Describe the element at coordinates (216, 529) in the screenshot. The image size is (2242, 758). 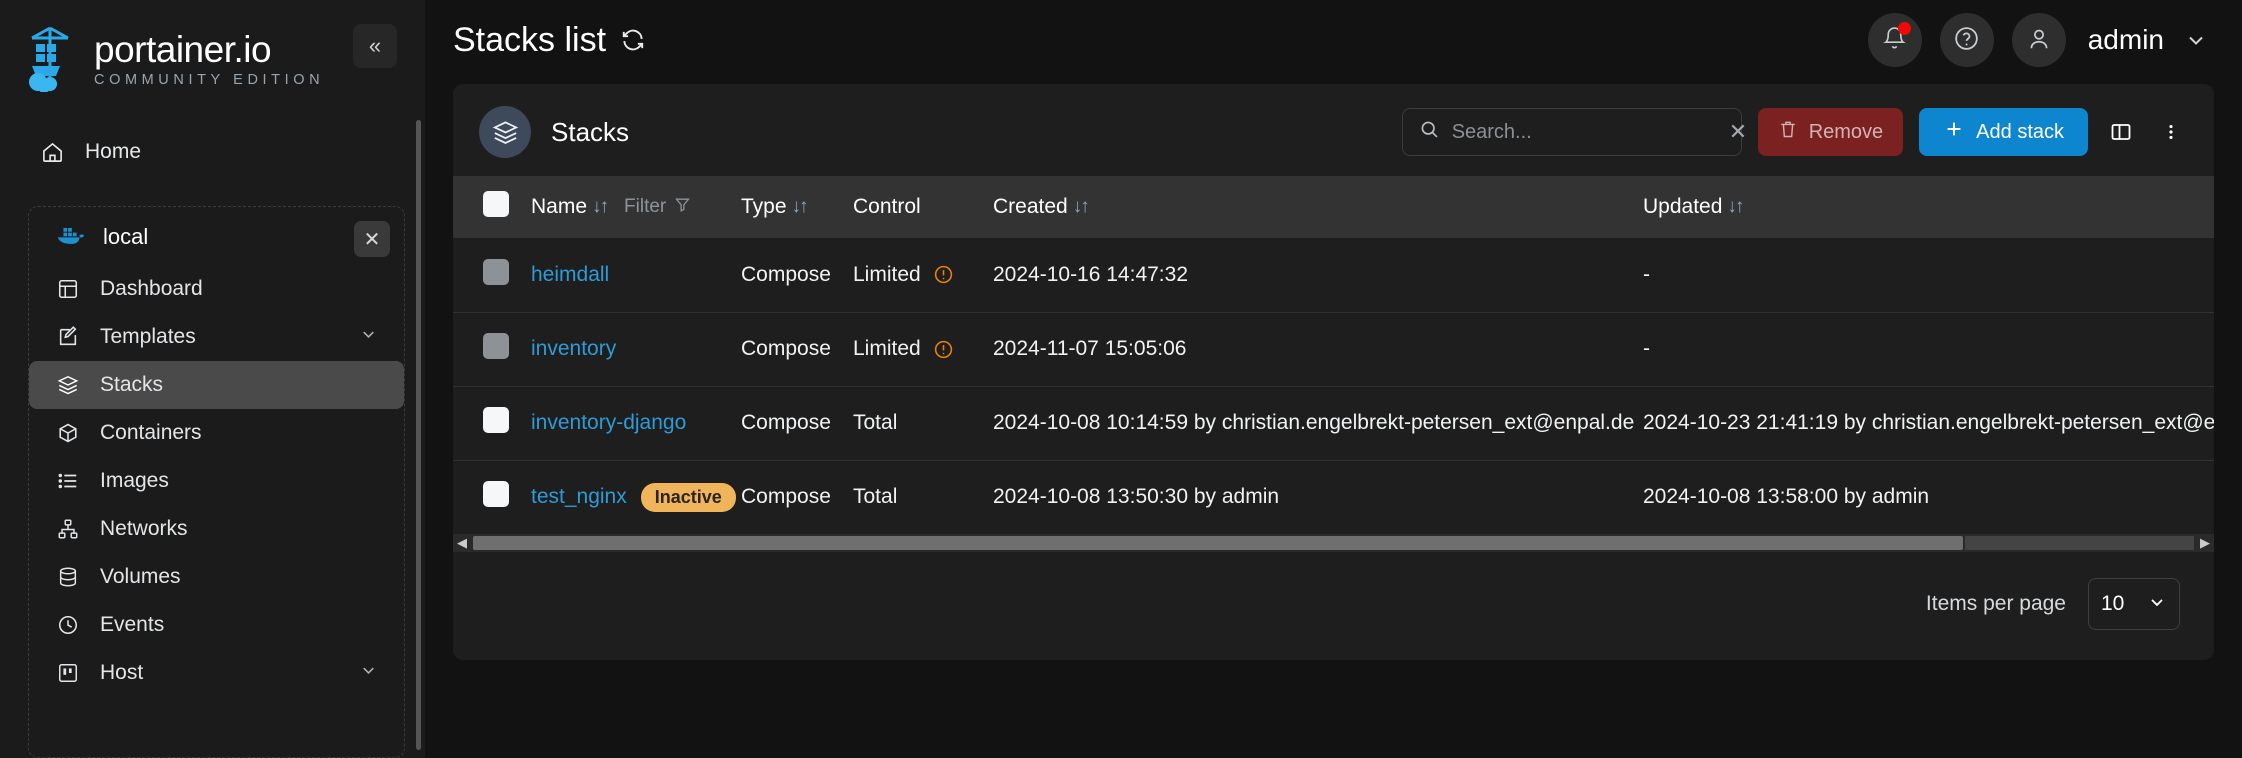
I see `sidebar-item-networks: Networks` at that location.